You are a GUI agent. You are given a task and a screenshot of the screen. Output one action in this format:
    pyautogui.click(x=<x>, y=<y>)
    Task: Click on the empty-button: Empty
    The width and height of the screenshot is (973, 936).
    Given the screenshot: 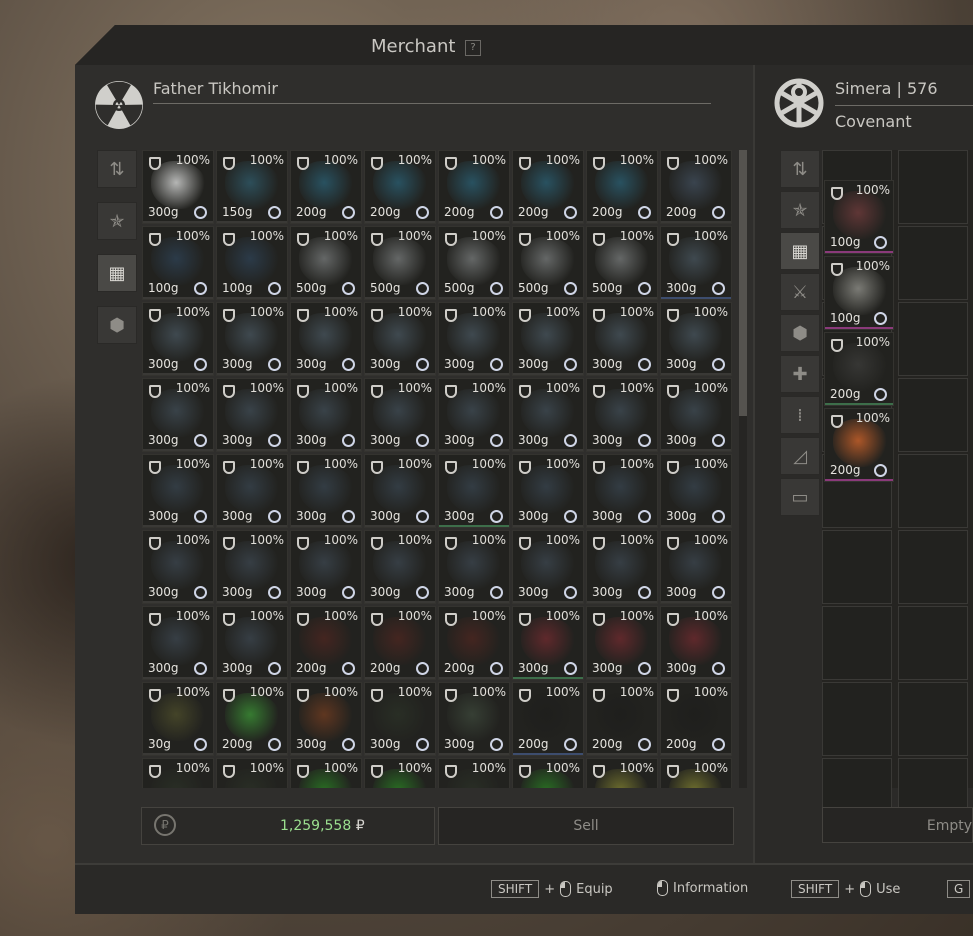 What is the action you would take?
    pyautogui.click(x=897, y=825)
    